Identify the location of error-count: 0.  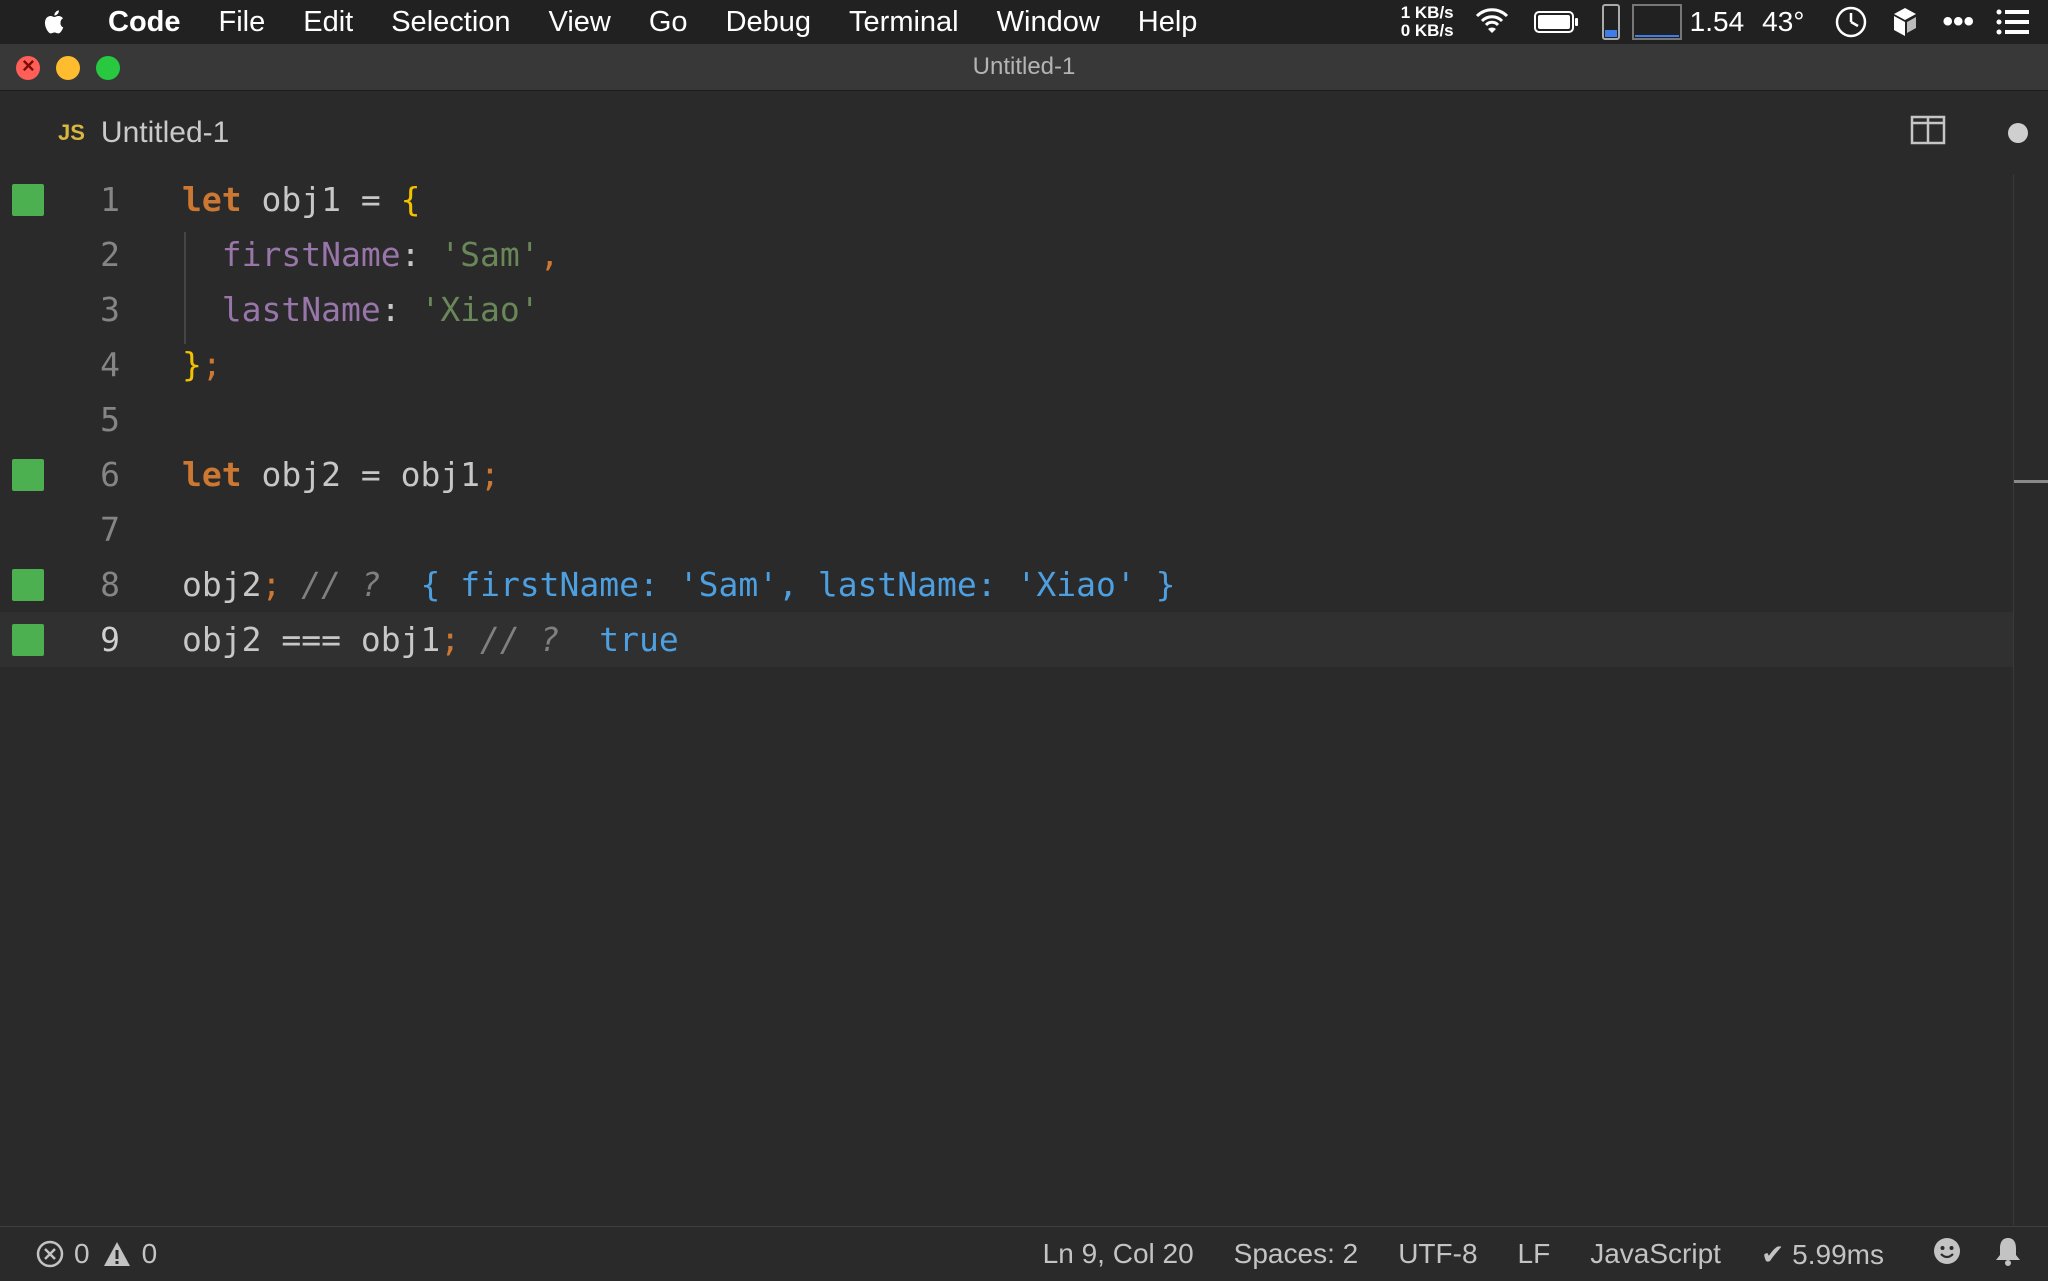
(82, 1253).